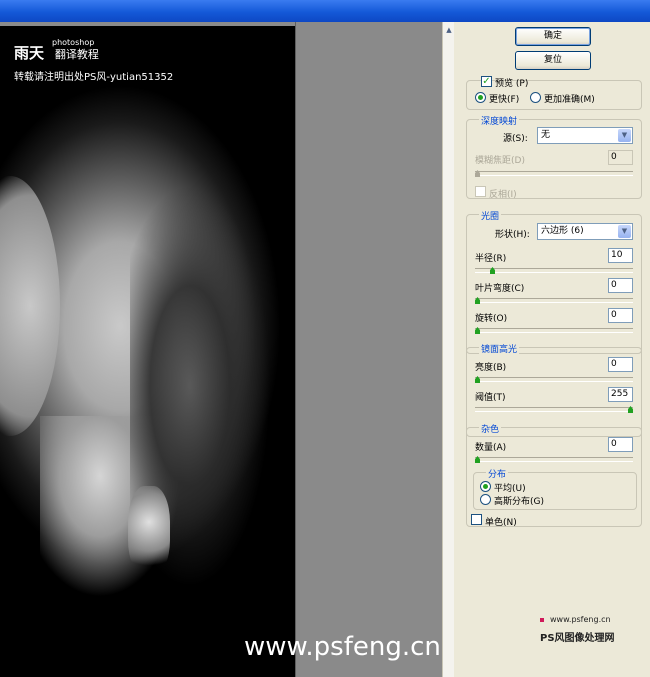  Describe the element at coordinates (486, 81) in the screenshot. I see `preview-checkbox: ✓` at that location.